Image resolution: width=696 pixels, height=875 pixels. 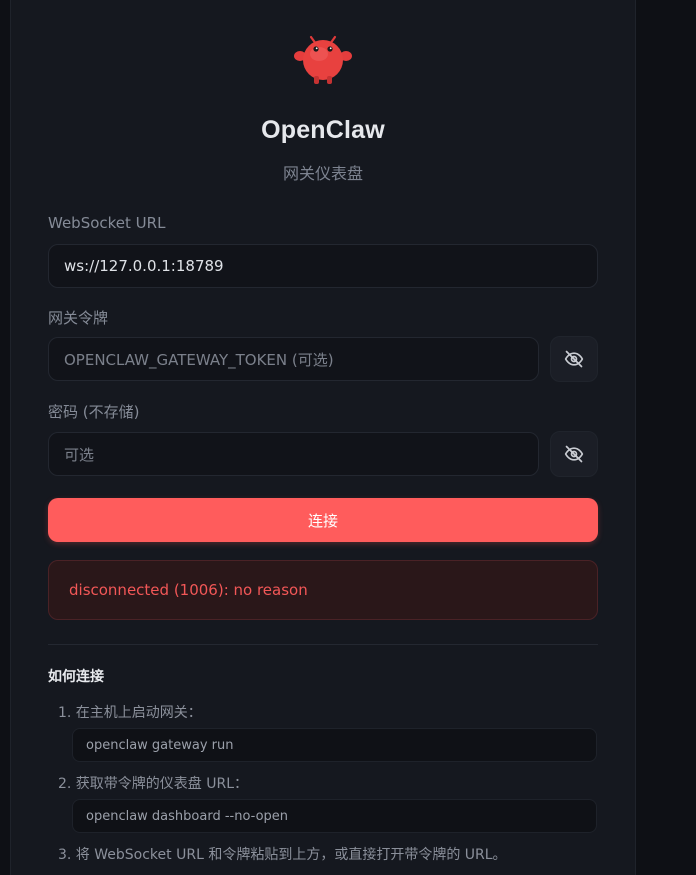 I want to click on howto-code-1: openclaw gateway run, so click(x=334, y=745).